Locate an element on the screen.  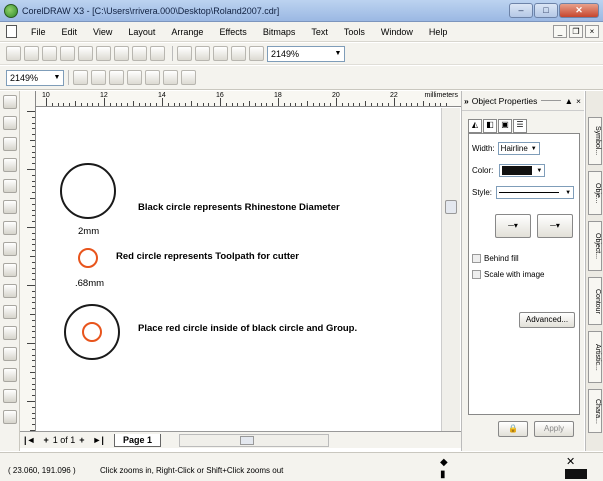
side-tab-contour: Contour is located at coordinates (595, 301).